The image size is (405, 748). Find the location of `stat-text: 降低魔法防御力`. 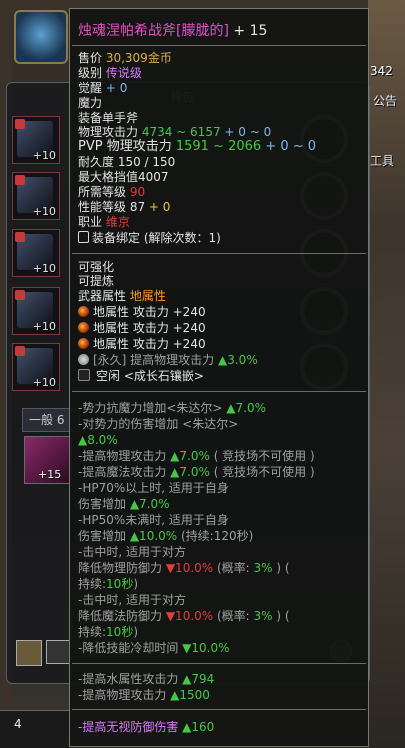

stat-text: 降低魔法防御力 is located at coordinates (122, 616).